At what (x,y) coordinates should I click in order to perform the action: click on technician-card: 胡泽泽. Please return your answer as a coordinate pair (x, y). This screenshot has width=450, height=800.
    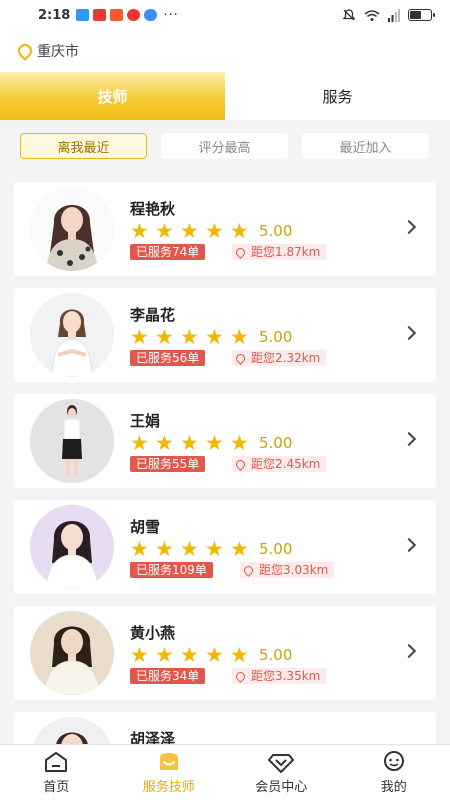
    Looking at the image, I should click on (225, 728).